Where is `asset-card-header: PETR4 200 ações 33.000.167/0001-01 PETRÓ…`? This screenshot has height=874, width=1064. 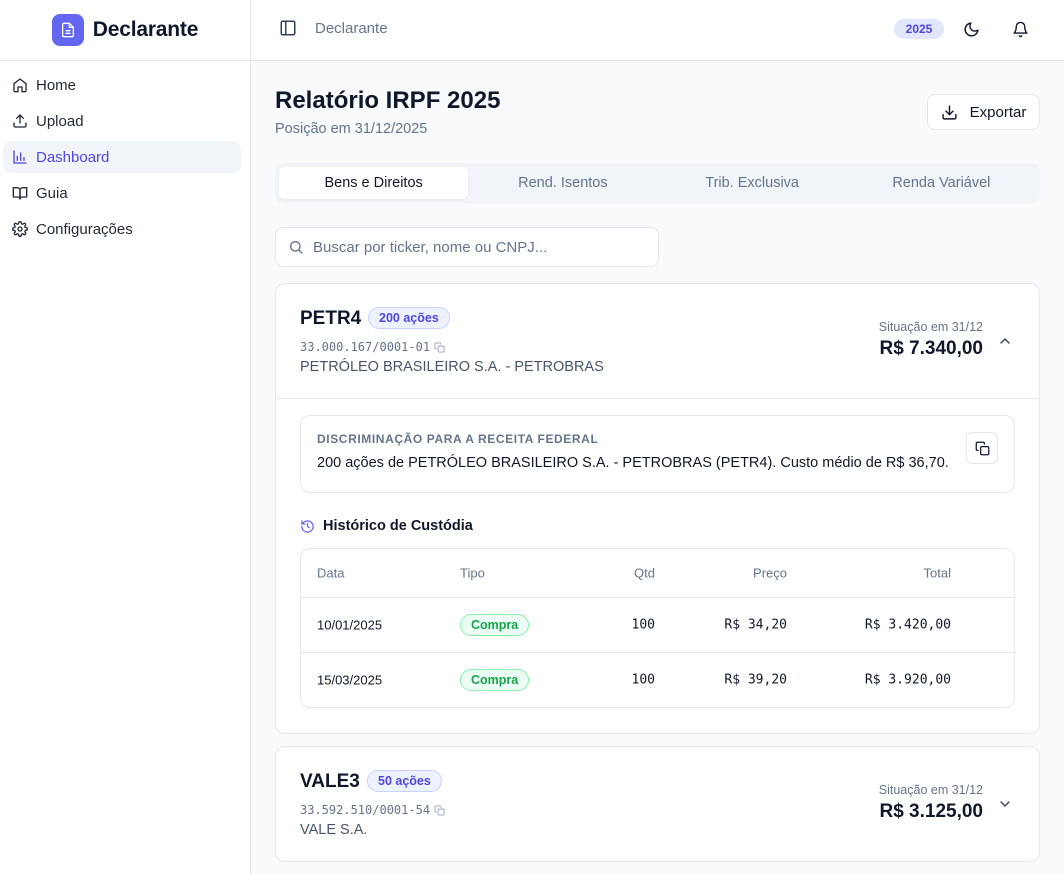
asset-card-header: PETR4 200 ações 33.000.167/0001-01 PETRÓ… is located at coordinates (657, 341).